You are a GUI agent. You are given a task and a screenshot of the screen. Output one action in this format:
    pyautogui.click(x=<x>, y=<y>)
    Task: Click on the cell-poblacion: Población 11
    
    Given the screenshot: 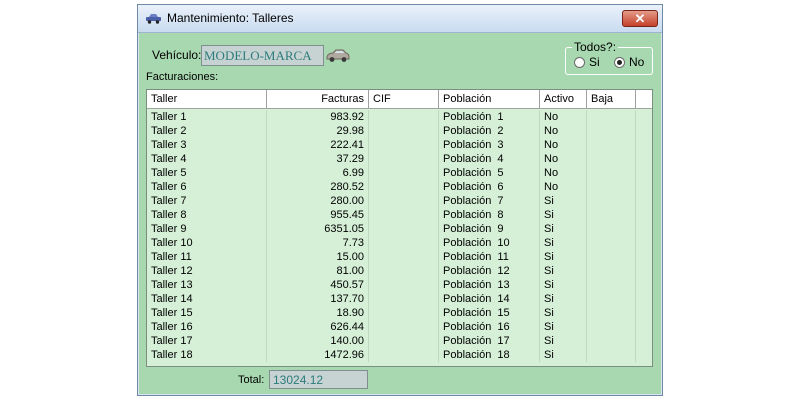 What is the action you would take?
    pyautogui.click(x=489, y=257)
    